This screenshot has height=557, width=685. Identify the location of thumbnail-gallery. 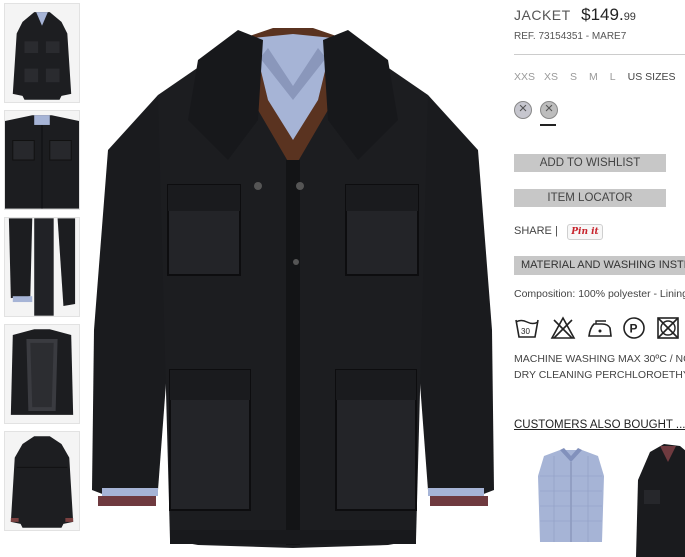
(41, 278).